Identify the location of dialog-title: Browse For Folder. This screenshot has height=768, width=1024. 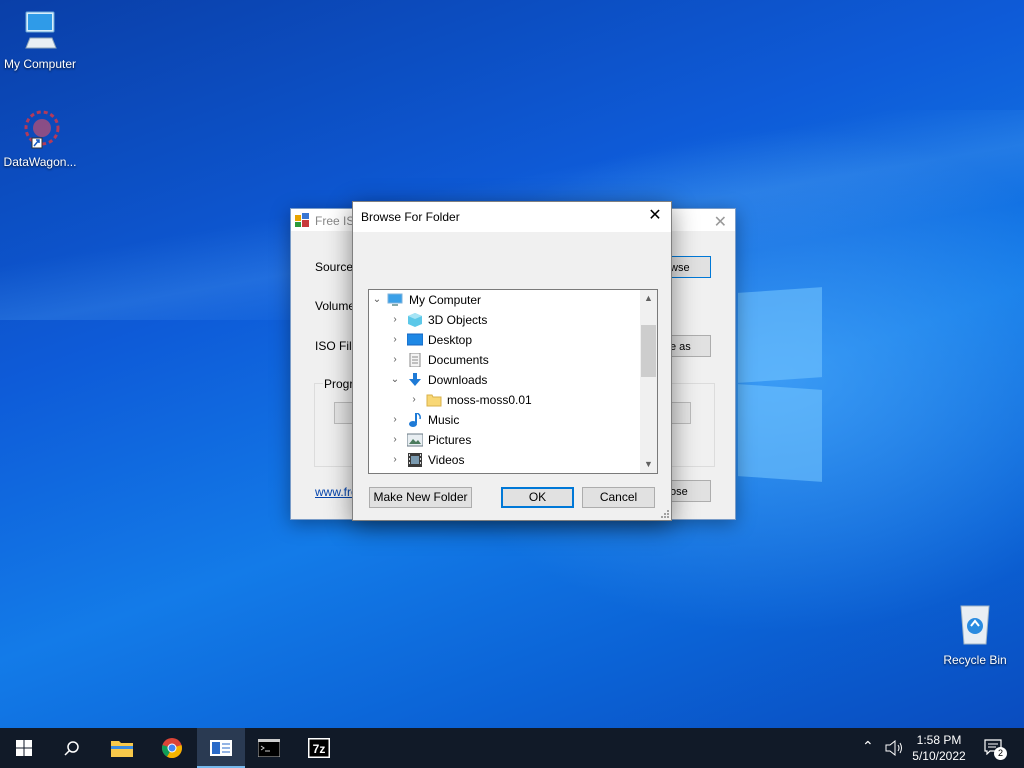
(410, 217).